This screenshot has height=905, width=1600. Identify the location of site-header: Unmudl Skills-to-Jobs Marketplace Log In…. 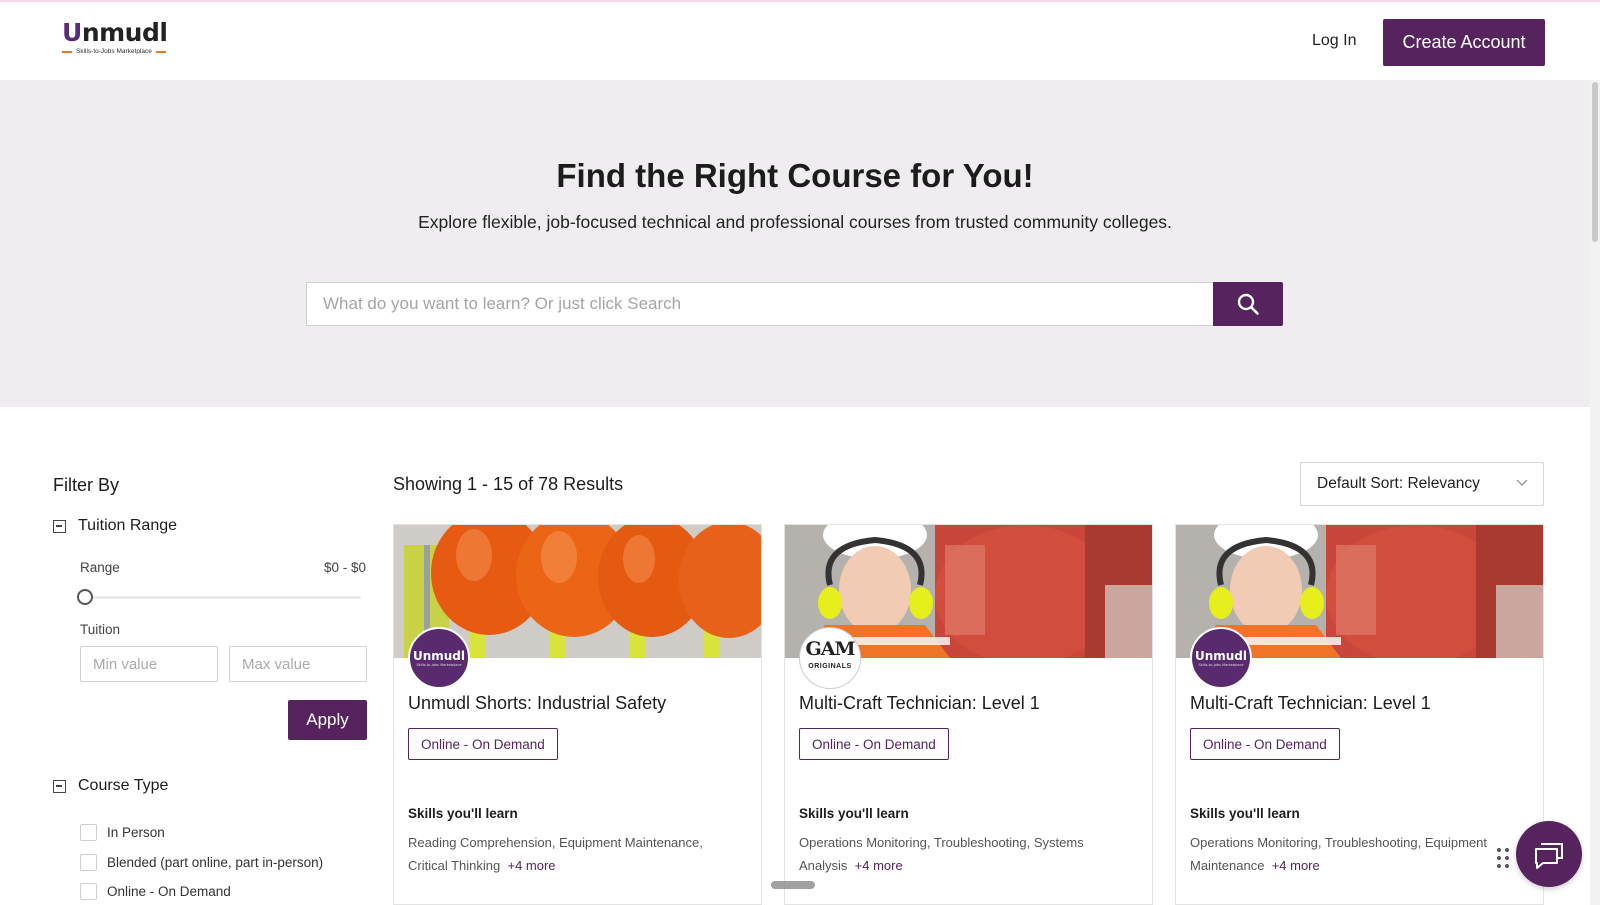
(800, 41).